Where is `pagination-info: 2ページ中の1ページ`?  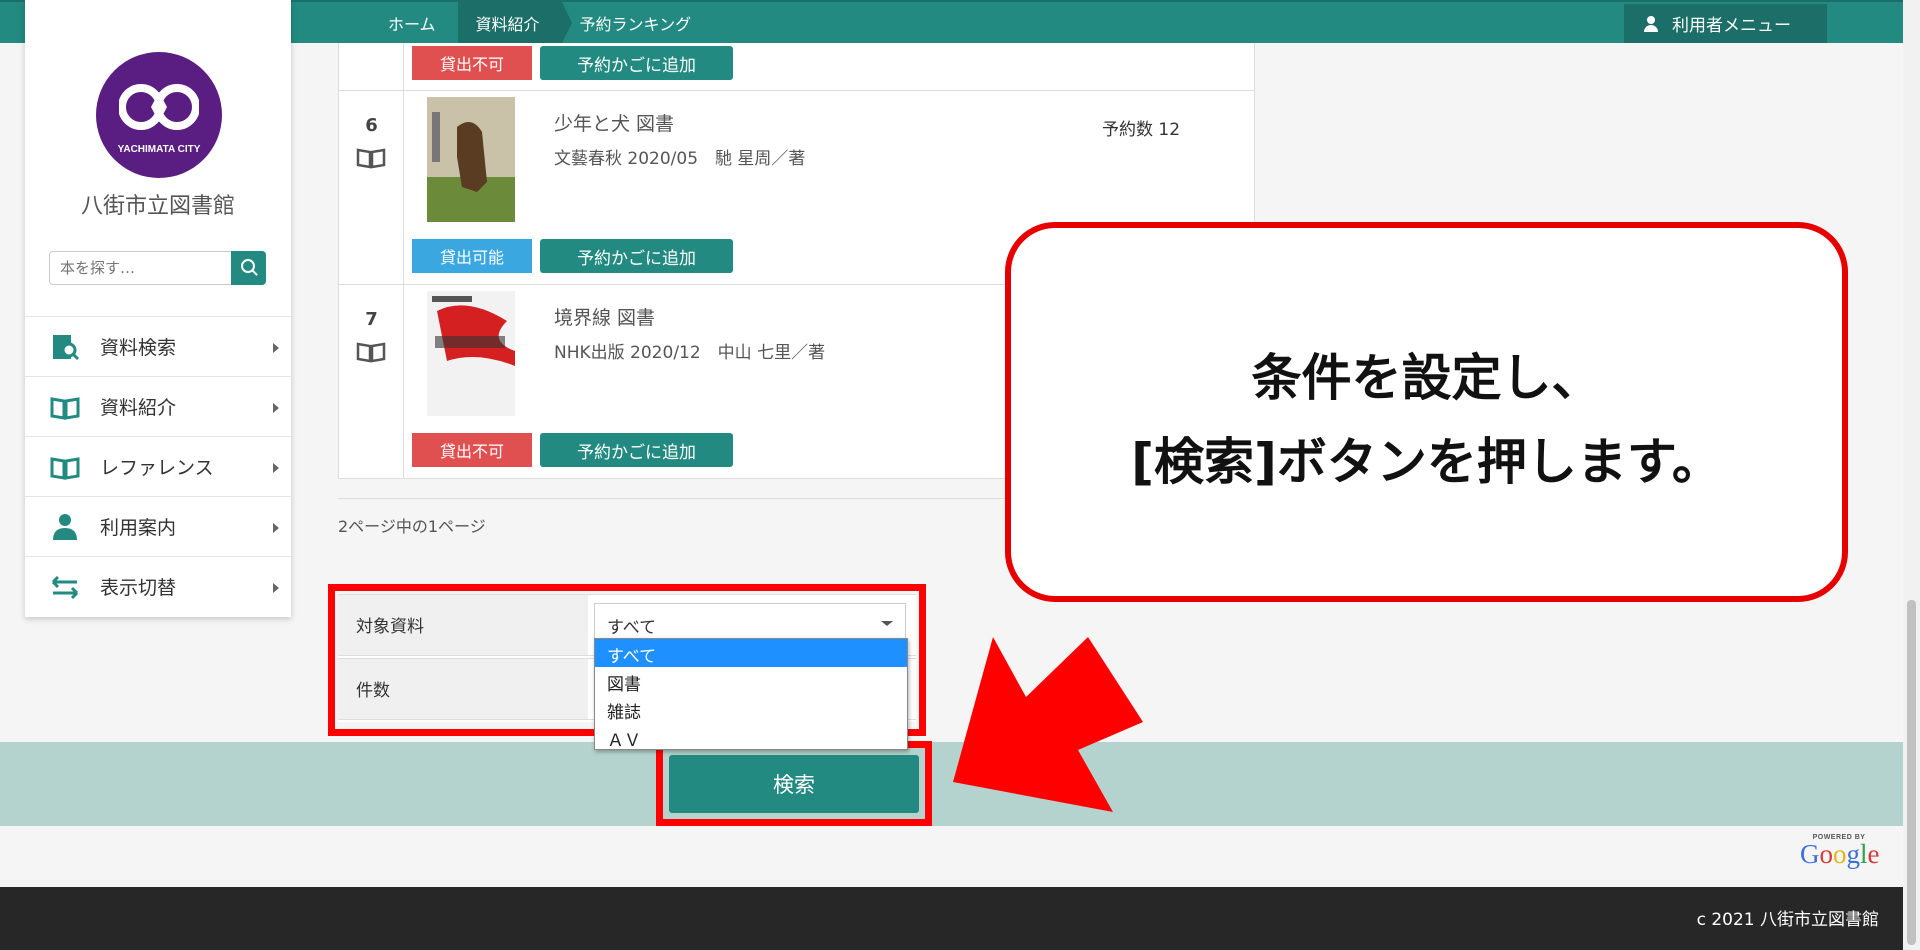 pagination-info: 2ページ中の1ページ is located at coordinates (412, 526).